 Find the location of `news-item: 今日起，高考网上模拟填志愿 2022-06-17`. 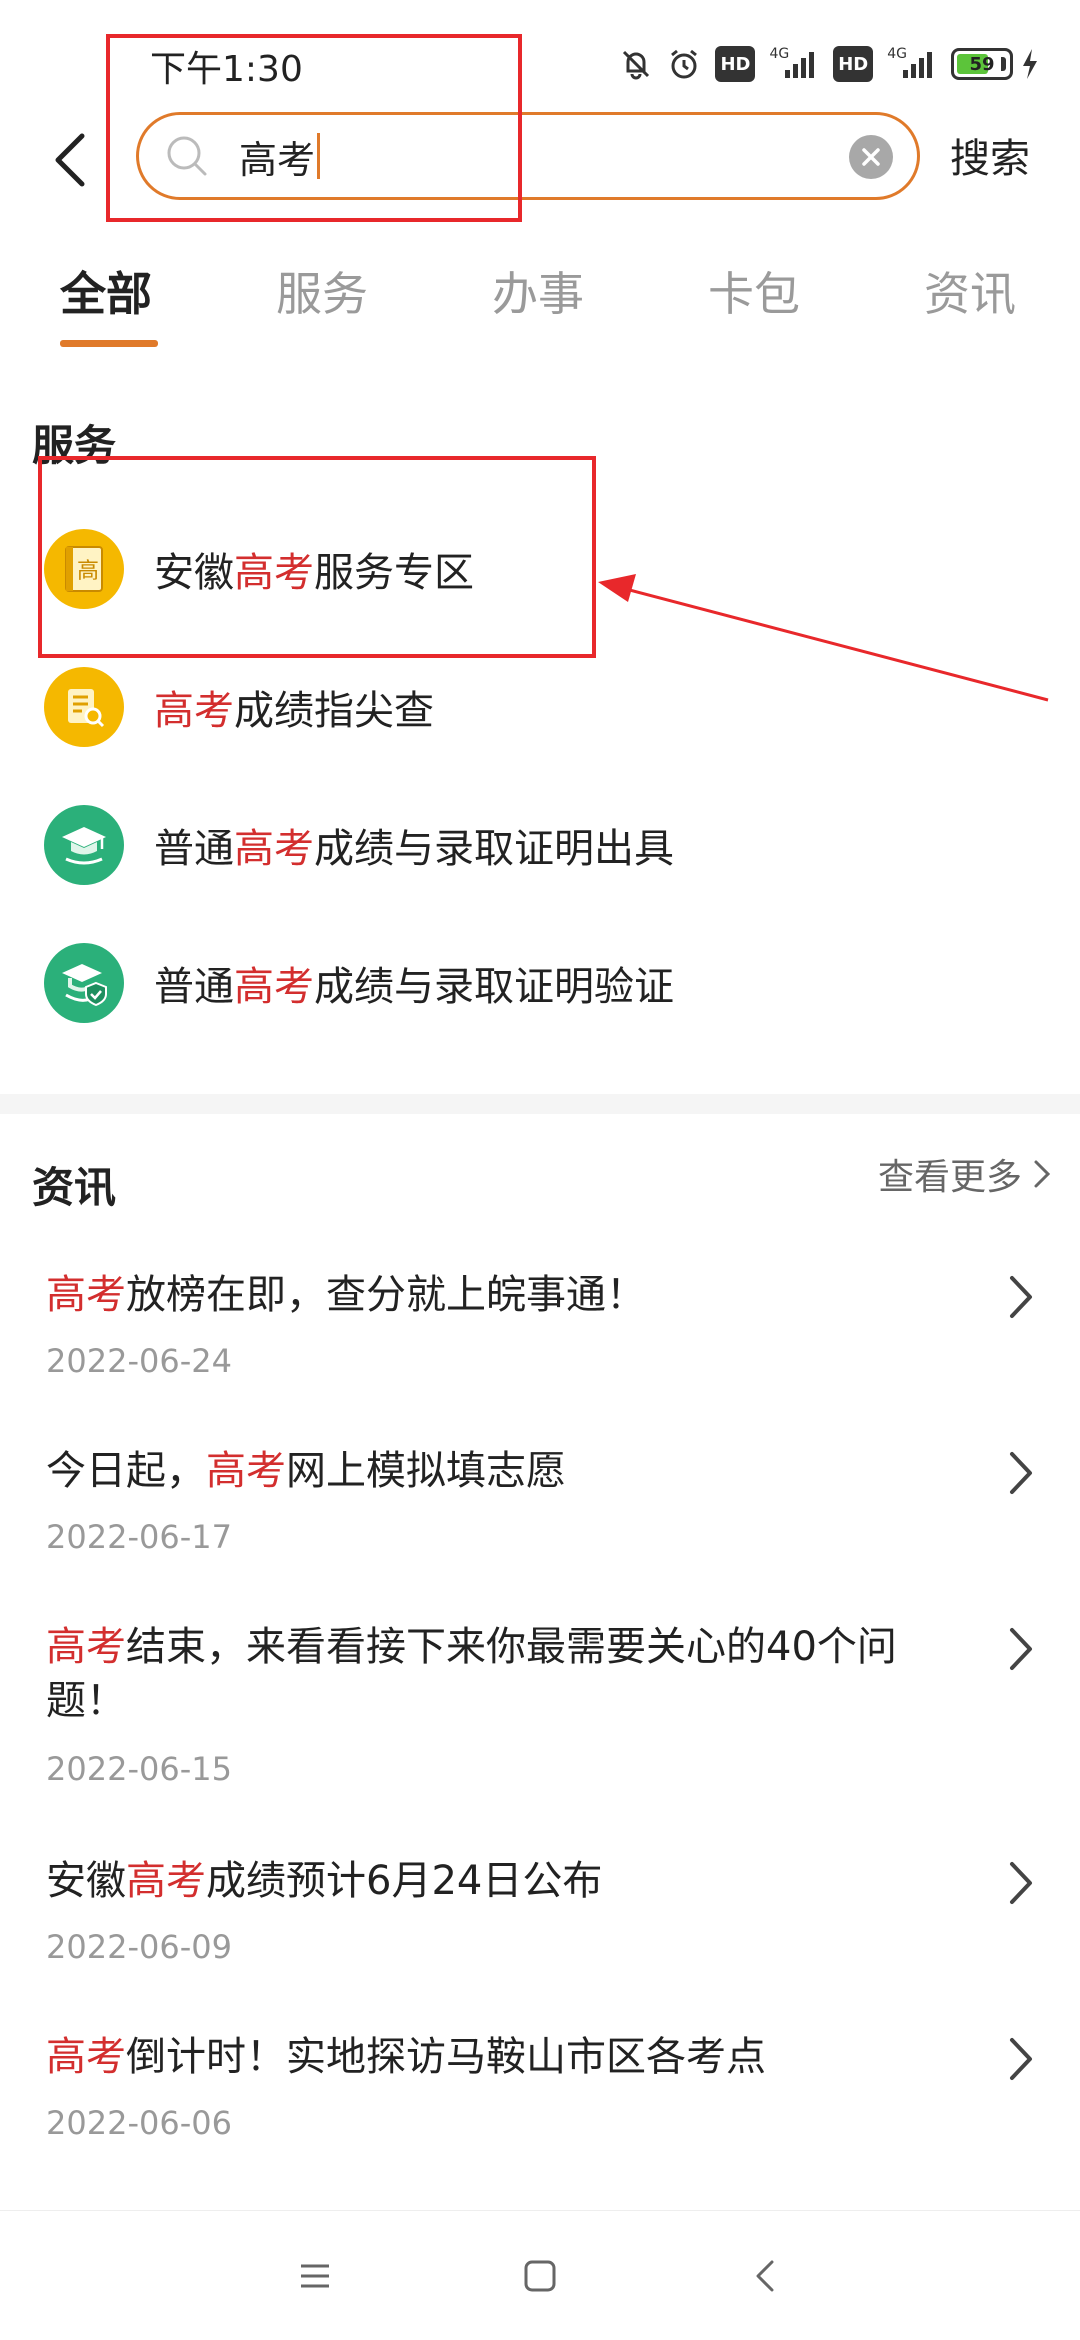

news-item: 今日起，高考网上模拟填志愿 2022-06-17 is located at coordinates (540, 1515).